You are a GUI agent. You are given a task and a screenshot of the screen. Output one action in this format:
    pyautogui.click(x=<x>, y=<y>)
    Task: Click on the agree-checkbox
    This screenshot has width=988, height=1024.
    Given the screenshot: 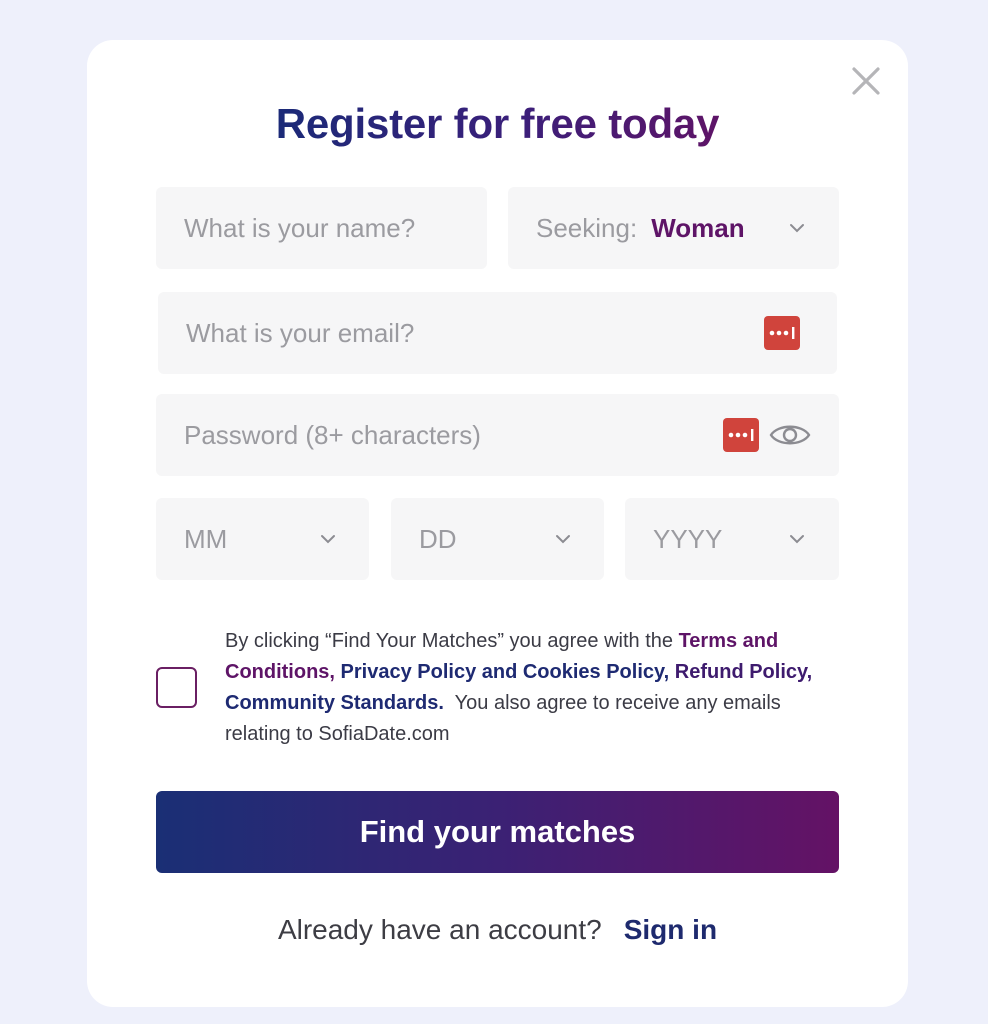 What is the action you would take?
    pyautogui.click(x=176, y=687)
    